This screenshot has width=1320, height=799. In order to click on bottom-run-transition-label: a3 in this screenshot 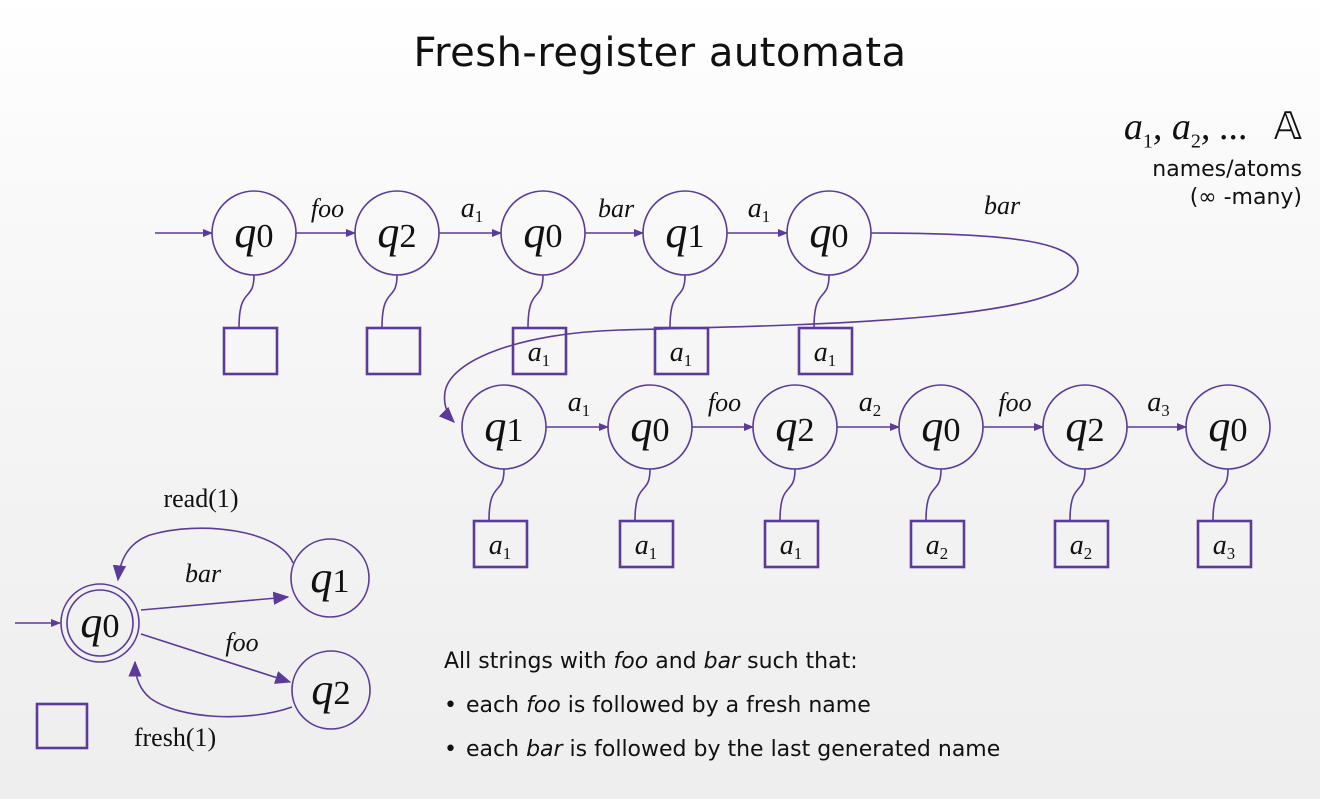, I will do `click(1158, 403)`.